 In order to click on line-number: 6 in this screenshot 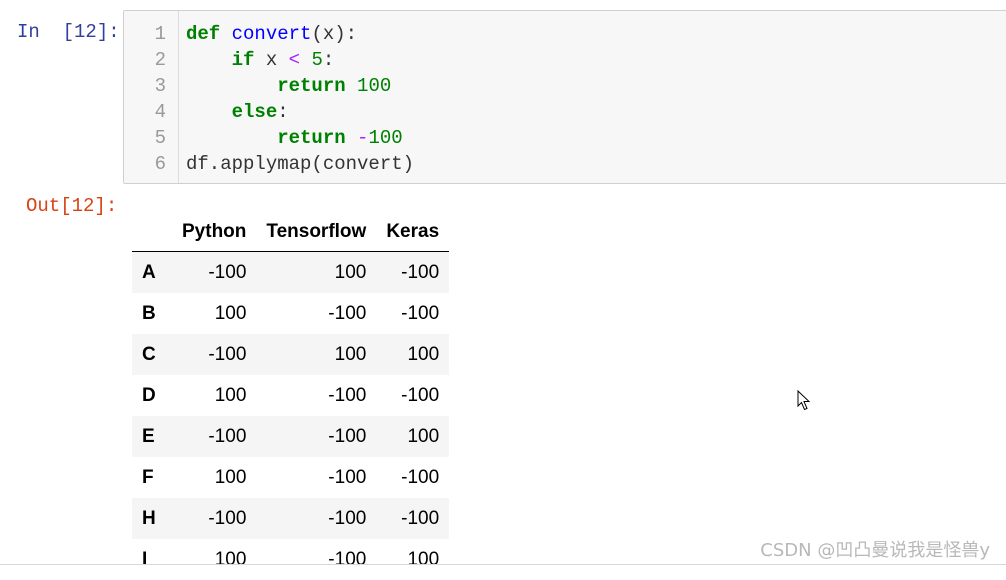, I will do `click(160, 164)`.